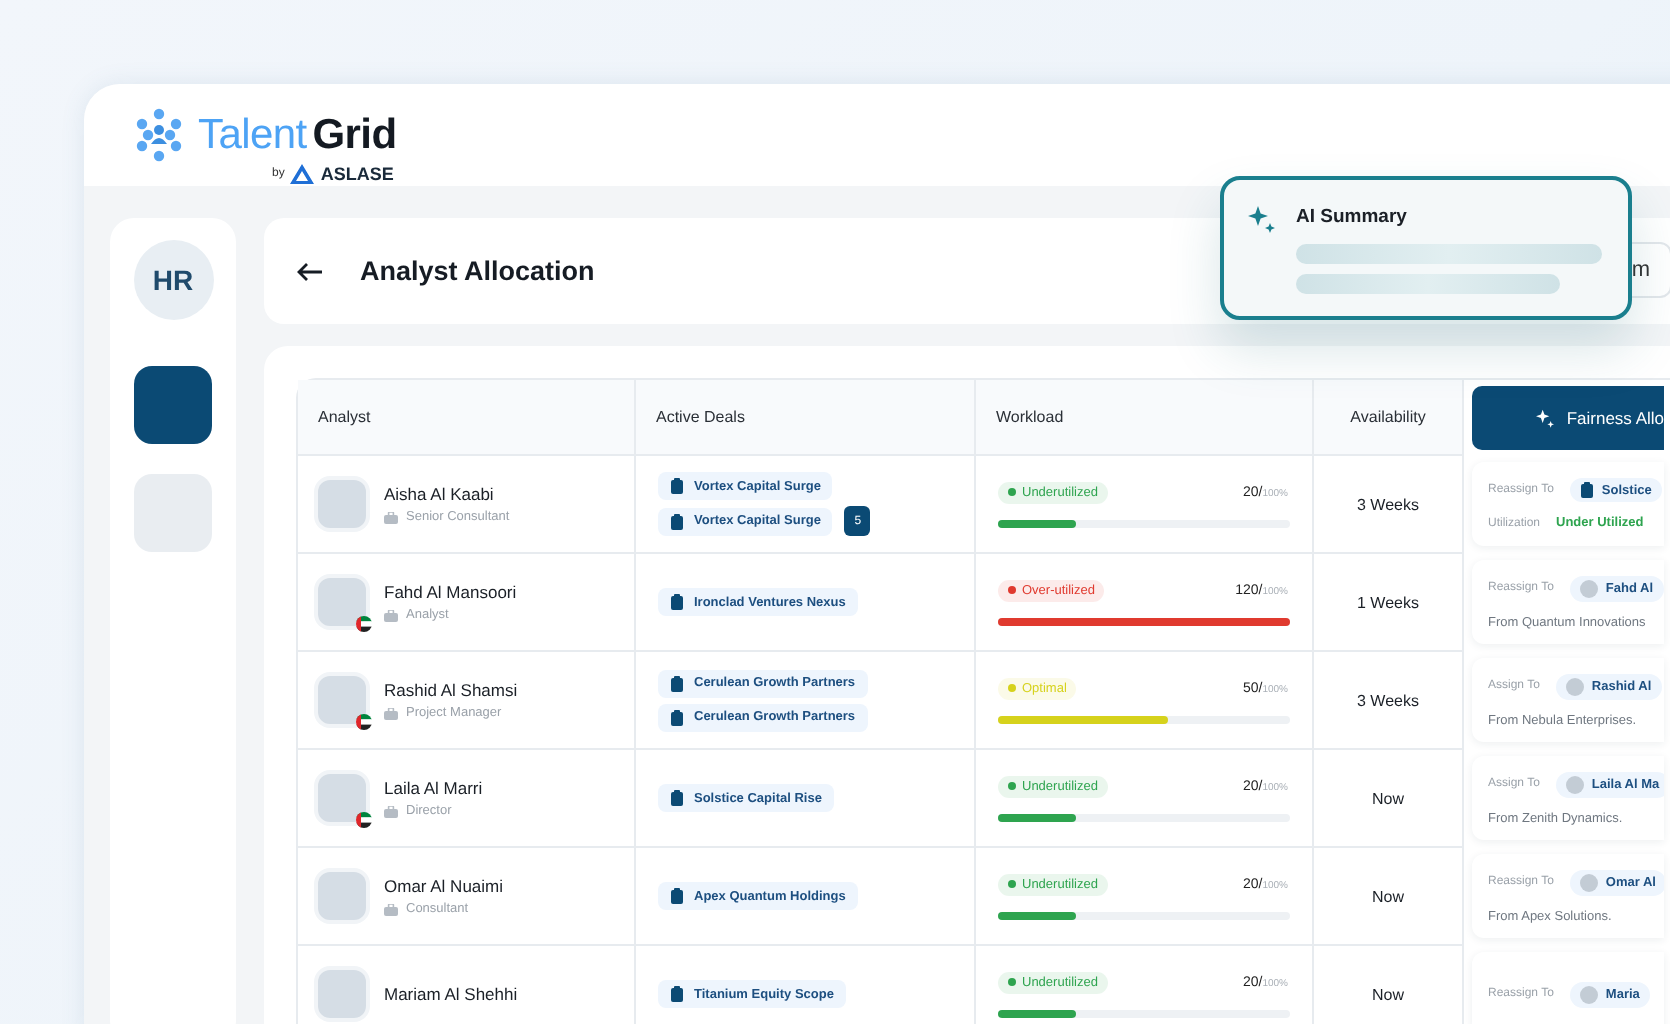 The height and width of the screenshot is (1024, 1670). What do you see at coordinates (354, 135) in the screenshot?
I see `brand-name: Grid` at bounding box center [354, 135].